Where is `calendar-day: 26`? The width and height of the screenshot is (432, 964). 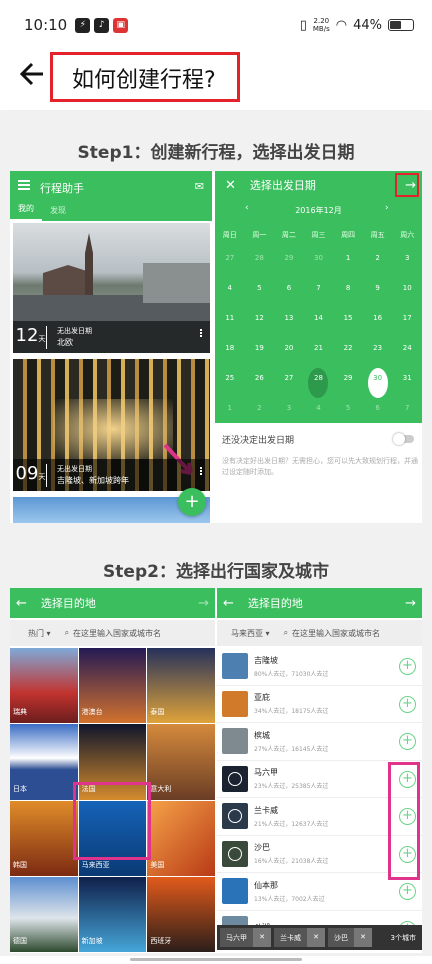
calendar-day: 26 is located at coordinates (260, 378).